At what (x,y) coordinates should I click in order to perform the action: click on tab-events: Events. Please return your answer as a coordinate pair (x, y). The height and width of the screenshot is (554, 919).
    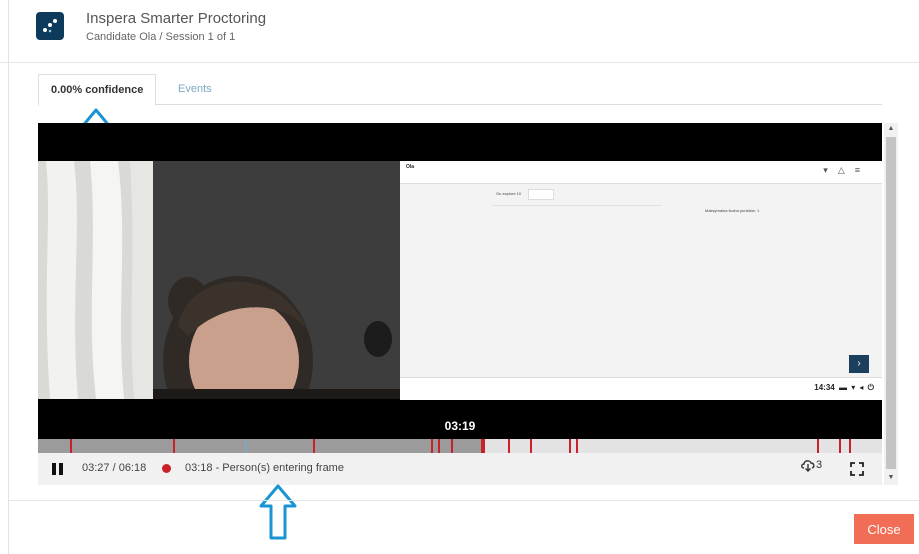
    Looking at the image, I should click on (195, 89).